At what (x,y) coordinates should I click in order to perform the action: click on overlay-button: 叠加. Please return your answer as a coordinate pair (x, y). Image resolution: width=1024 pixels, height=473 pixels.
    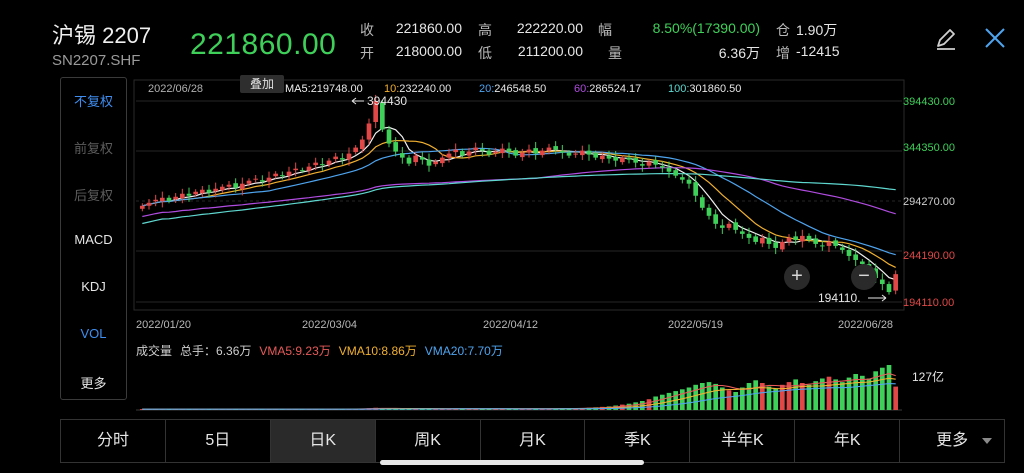
    Looking at the image, I should click on (262, 84).